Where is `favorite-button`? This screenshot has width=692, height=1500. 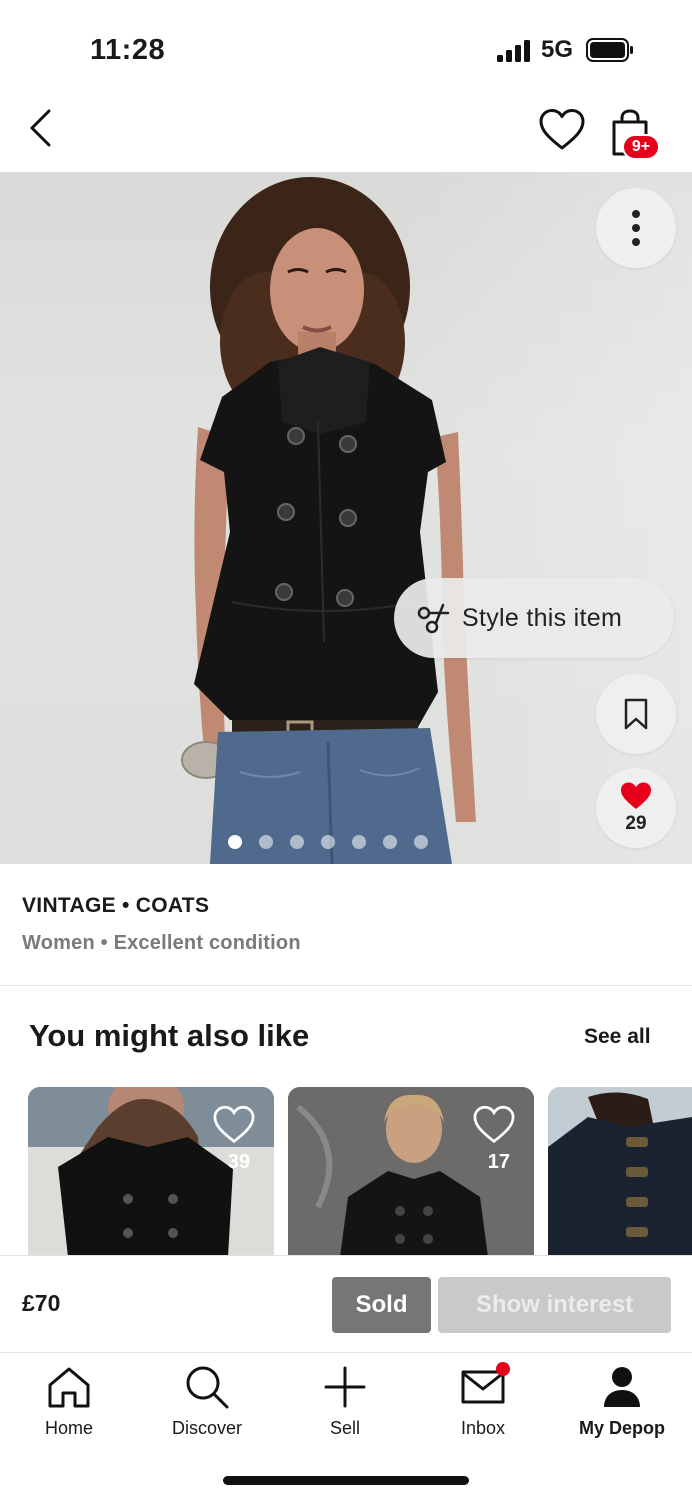
favorite-button is located at coordinates (562, 130).